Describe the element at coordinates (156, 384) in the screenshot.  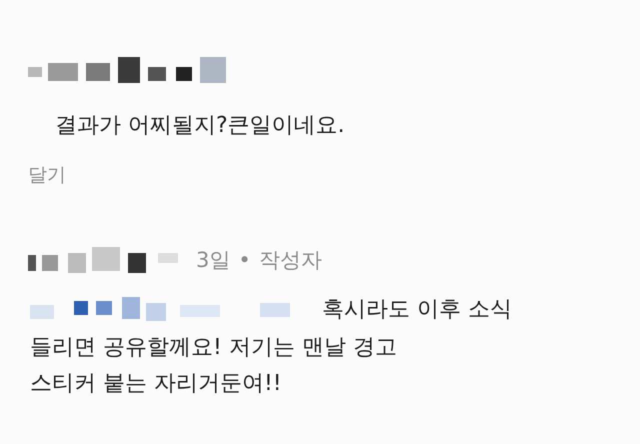
I see `comment-text: 스티커 붙는 자리거둔여!!` at that location.